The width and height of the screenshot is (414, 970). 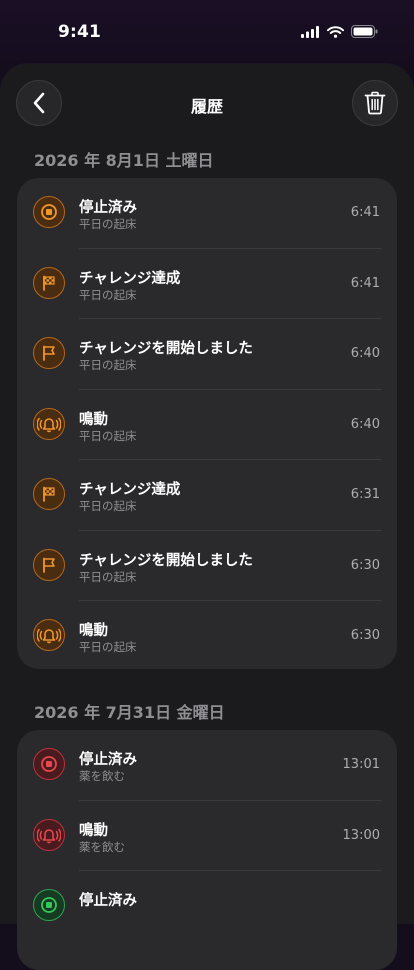 What do you see at coordinates (365, 494) in the screenshot?
I see `history-row-time: 6:31` at bounding box center [365, 494].